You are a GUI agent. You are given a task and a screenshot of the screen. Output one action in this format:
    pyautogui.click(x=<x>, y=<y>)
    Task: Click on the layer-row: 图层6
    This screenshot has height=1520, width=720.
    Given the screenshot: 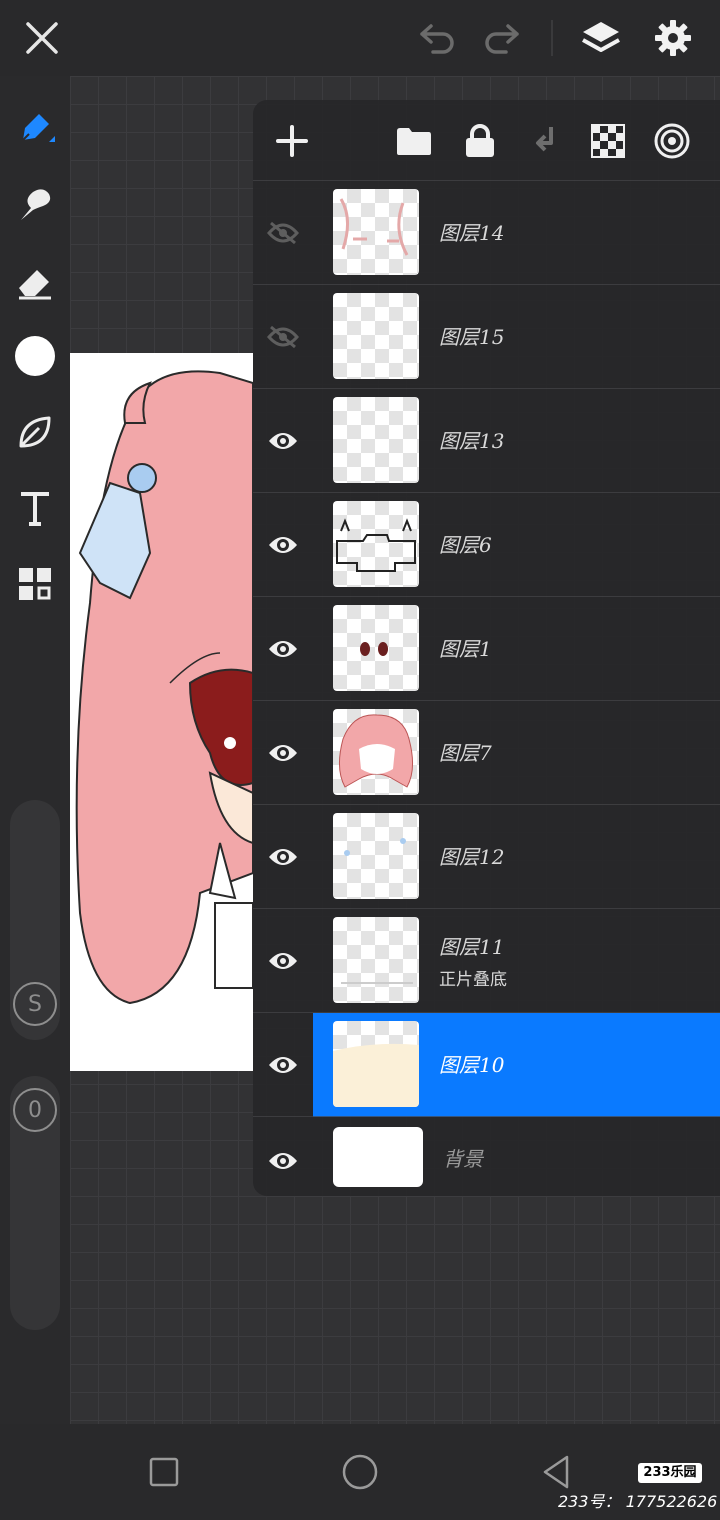 What is the action you would take?
    pyautogui.click(x=486, y=544)
    